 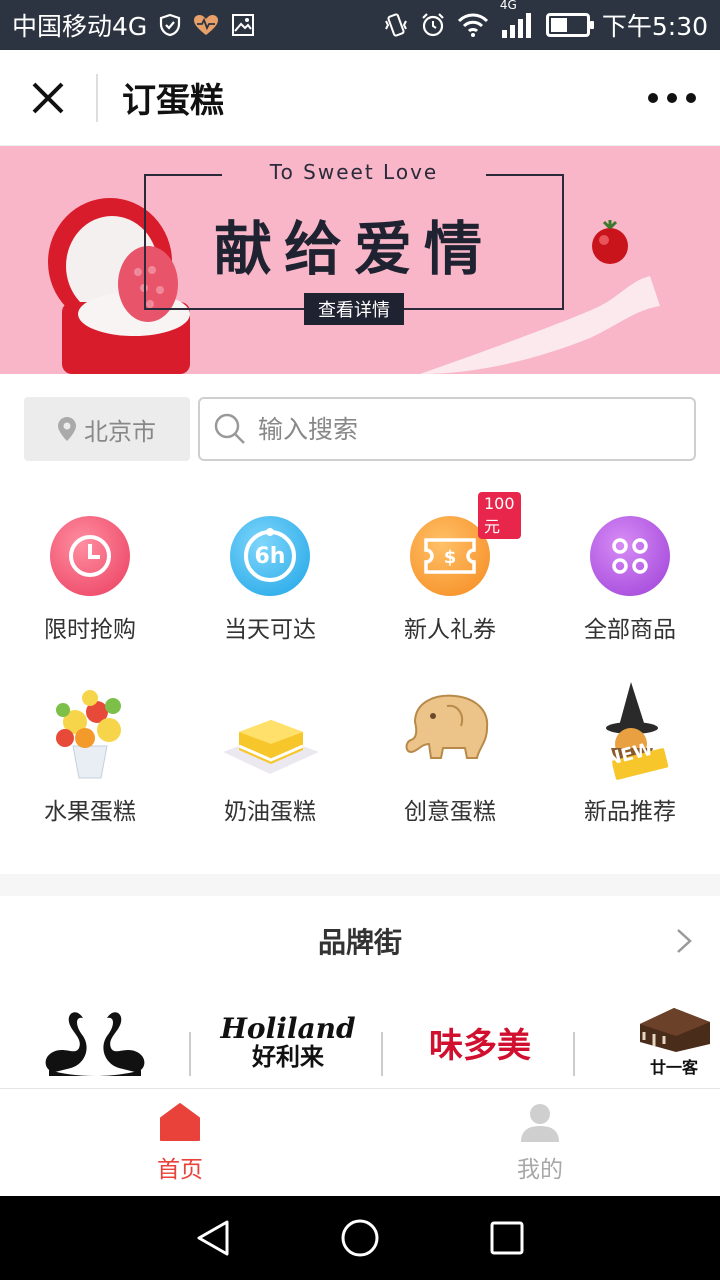 I want to click on category-label: 当天可达, so click(x=270, y=630).